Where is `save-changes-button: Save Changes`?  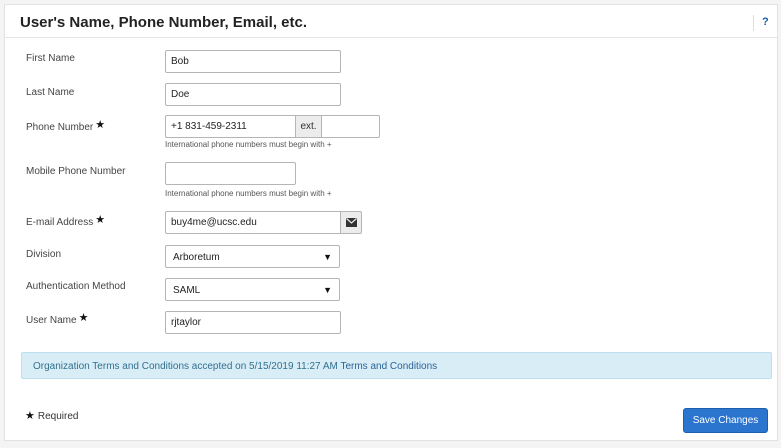 save-changes-button: Save Changes is located at coordinates (725, 420).